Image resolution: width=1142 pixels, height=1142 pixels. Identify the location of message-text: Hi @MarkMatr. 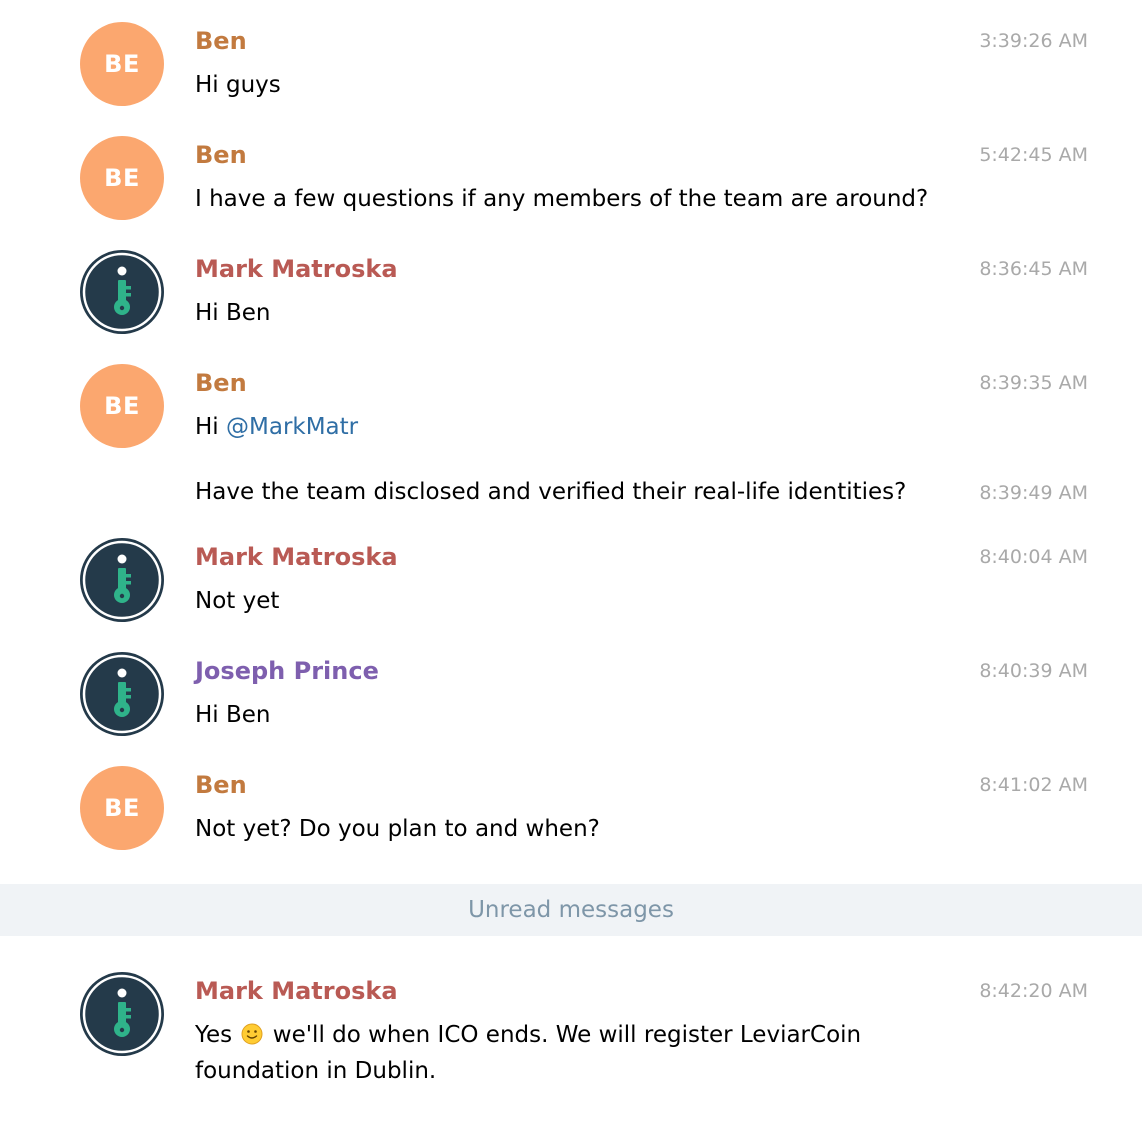
(565, 427).